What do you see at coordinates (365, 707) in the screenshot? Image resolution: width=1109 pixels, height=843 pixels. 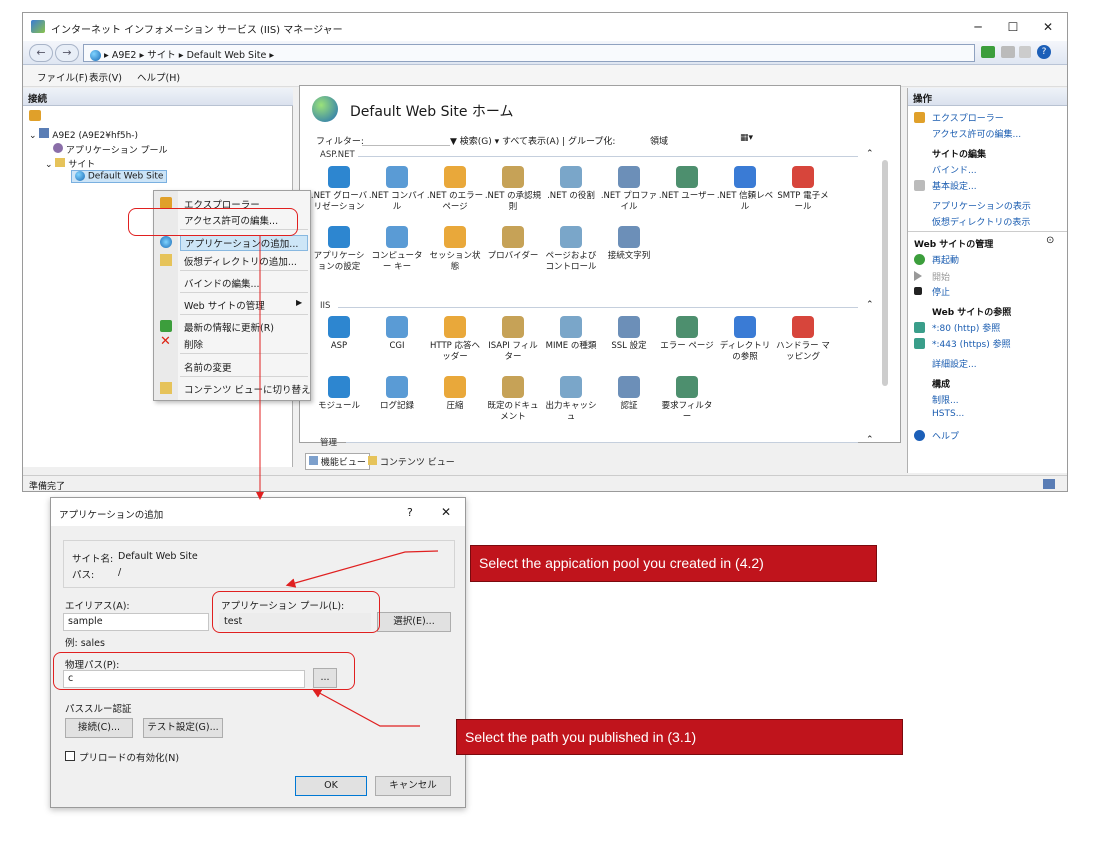 I see `arrow-path` at bounding box center [365, 707].